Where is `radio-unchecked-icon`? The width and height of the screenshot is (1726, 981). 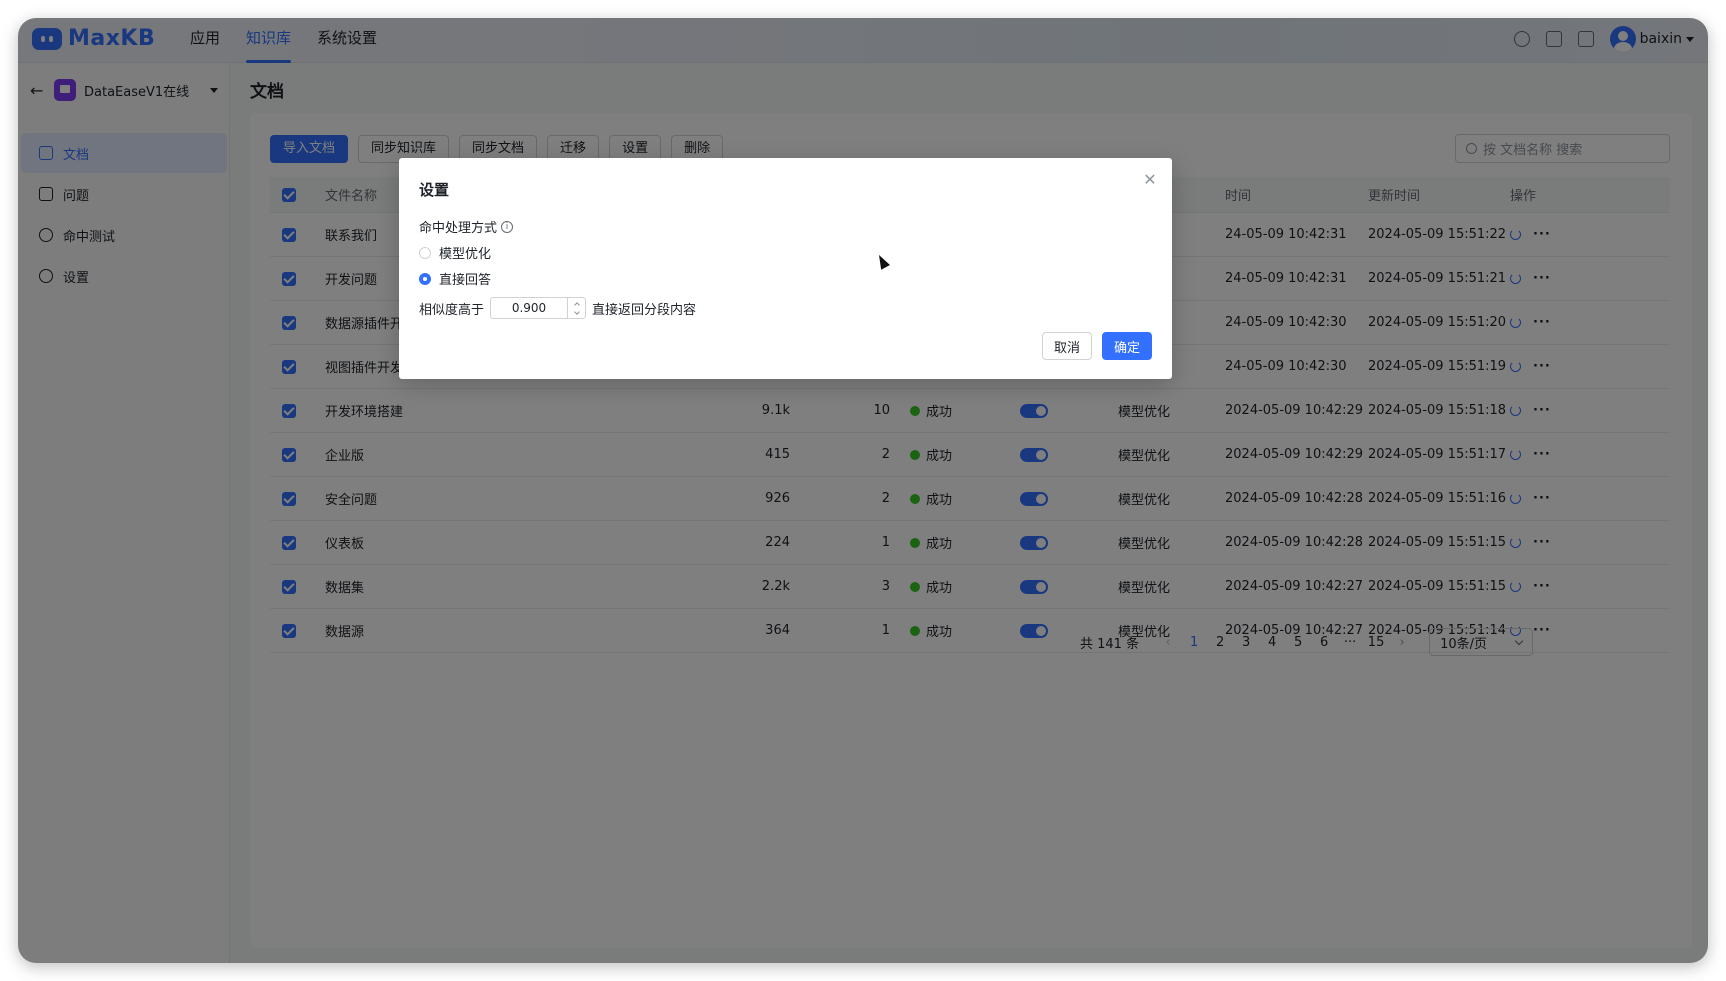 radio-unchecked-icon is located at coordinates (425, 252).